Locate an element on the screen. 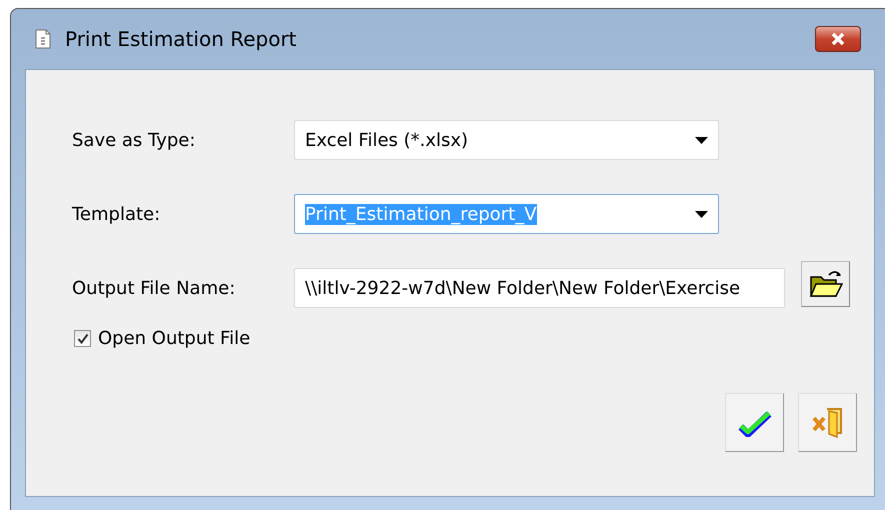 The height and width of the screenshot is (510, 885). close-icon is located at coordinates (838, 39).